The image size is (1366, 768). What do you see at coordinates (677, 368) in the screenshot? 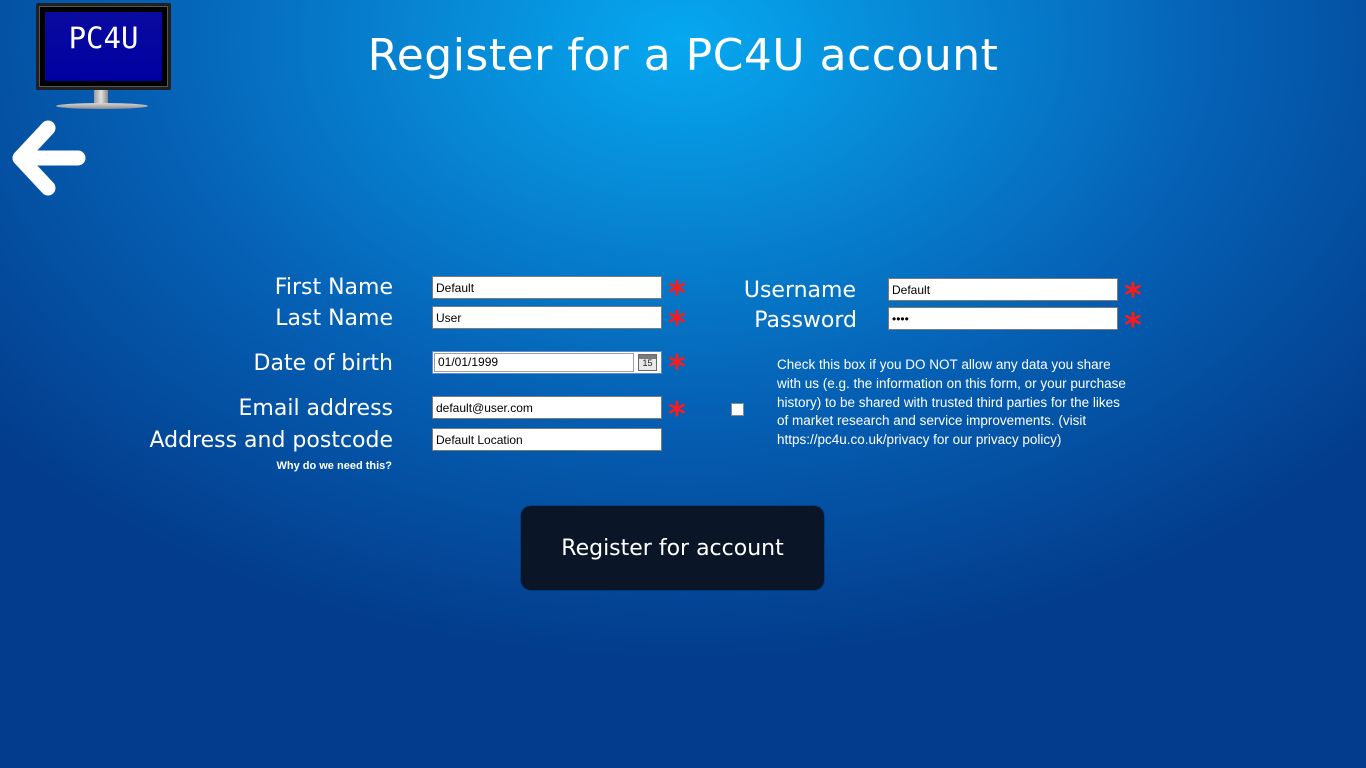
I see `dob-required-marker: *` at bounding box center [677, 368].